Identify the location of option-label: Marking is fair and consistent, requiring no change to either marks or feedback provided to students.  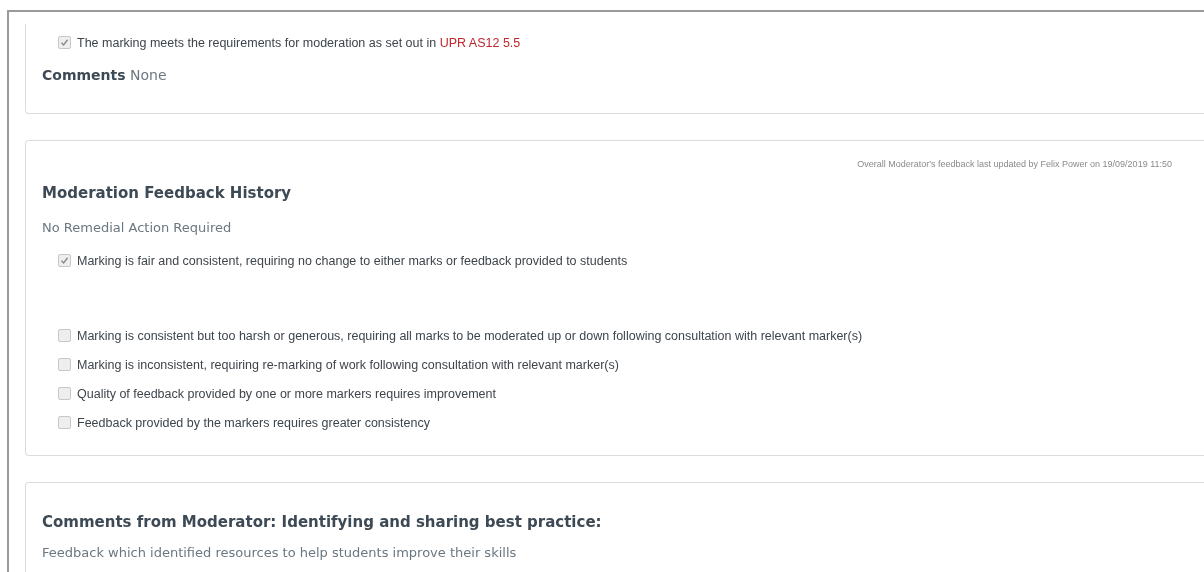
(352, 260).